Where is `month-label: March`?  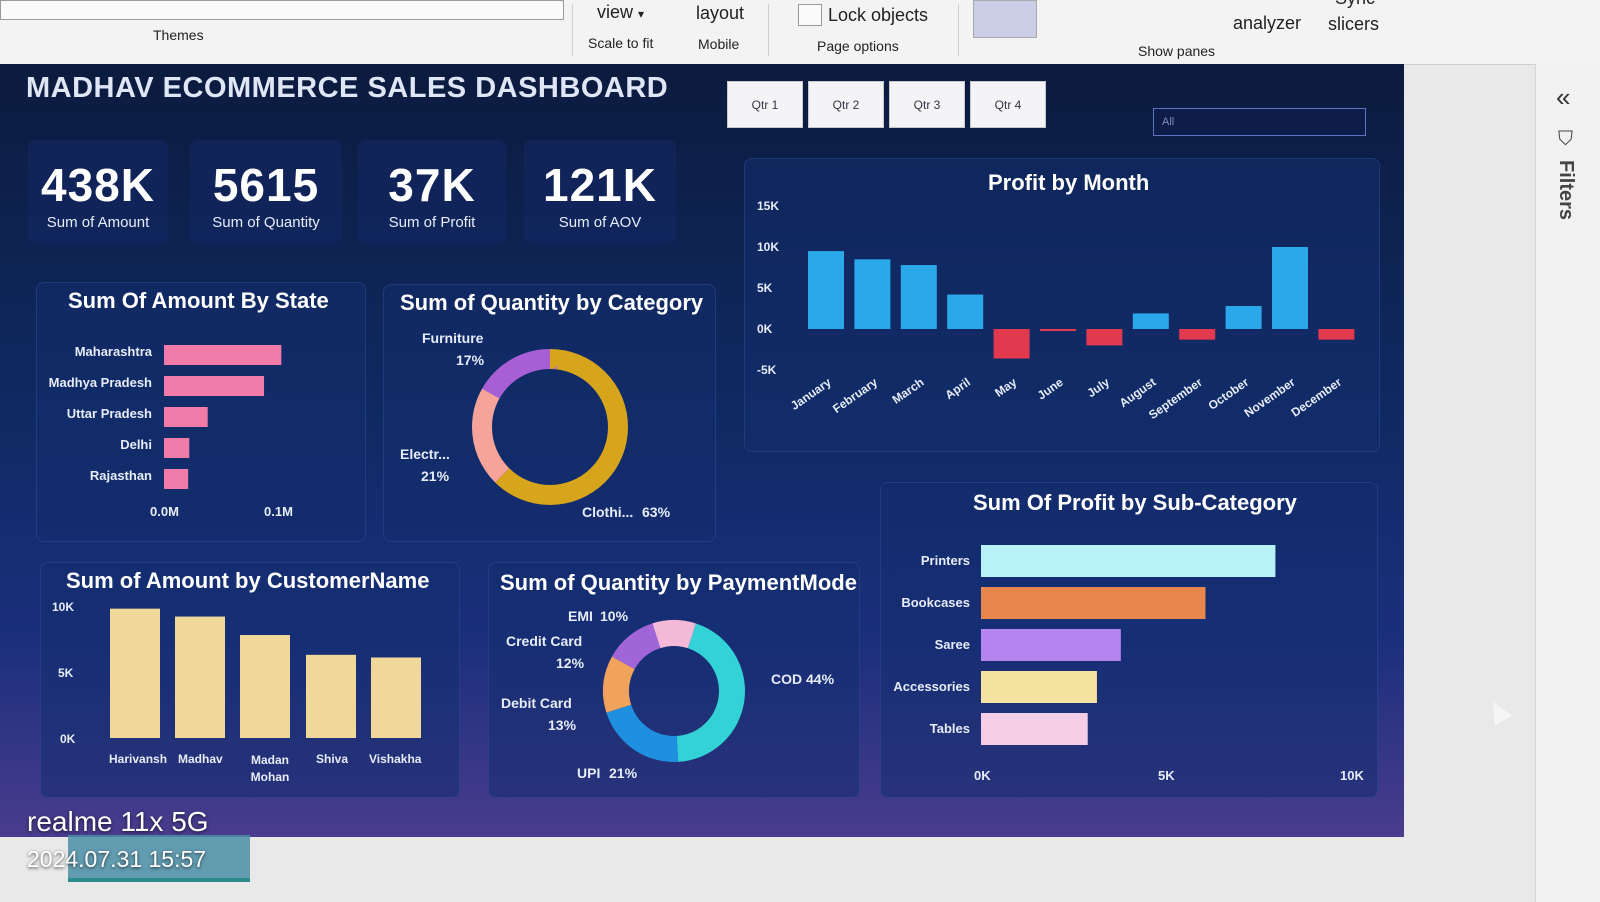 month-label: March is located at coordinates (908, 391).